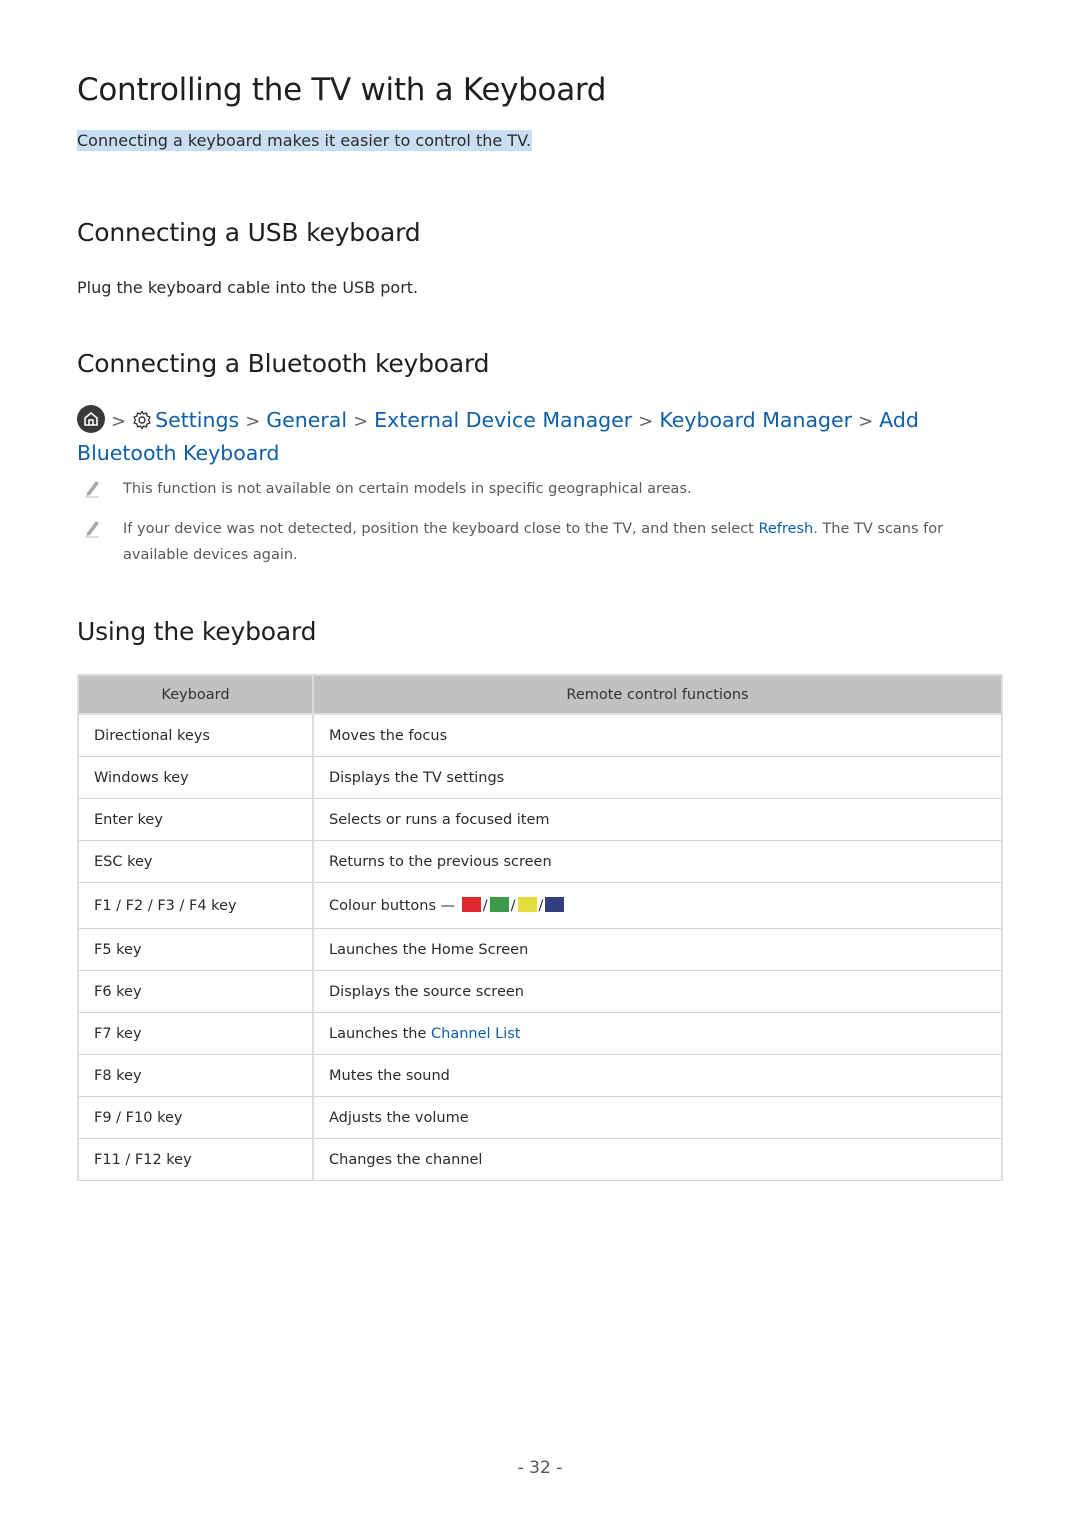 The width and height of the screenshot is (1080, 1527). What do you see at coordinates (195, 861) in the screenshot?
I see `key-cell: ESC key` at bounding box center [195, 861].